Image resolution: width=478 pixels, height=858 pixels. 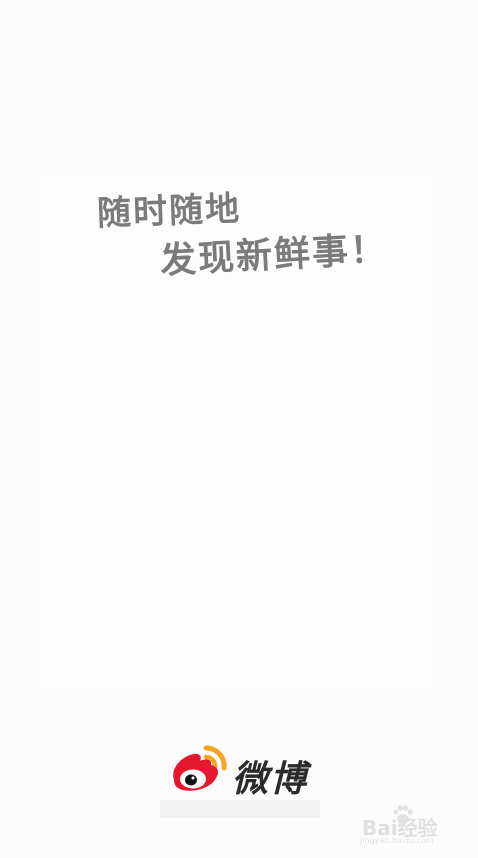 I want to click on logo-text: 微博, so click(x=270, y=779).